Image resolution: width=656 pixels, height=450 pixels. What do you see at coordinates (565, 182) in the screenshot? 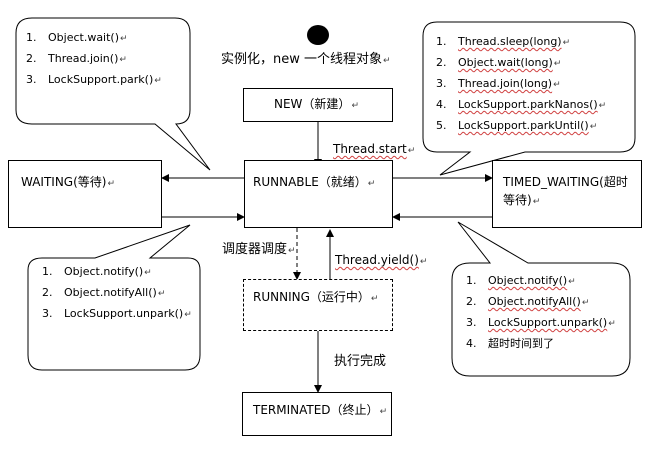
I see `state-timed-waiting-line1: TIMED_WAITING(超时` at bounding box center [565, 182].